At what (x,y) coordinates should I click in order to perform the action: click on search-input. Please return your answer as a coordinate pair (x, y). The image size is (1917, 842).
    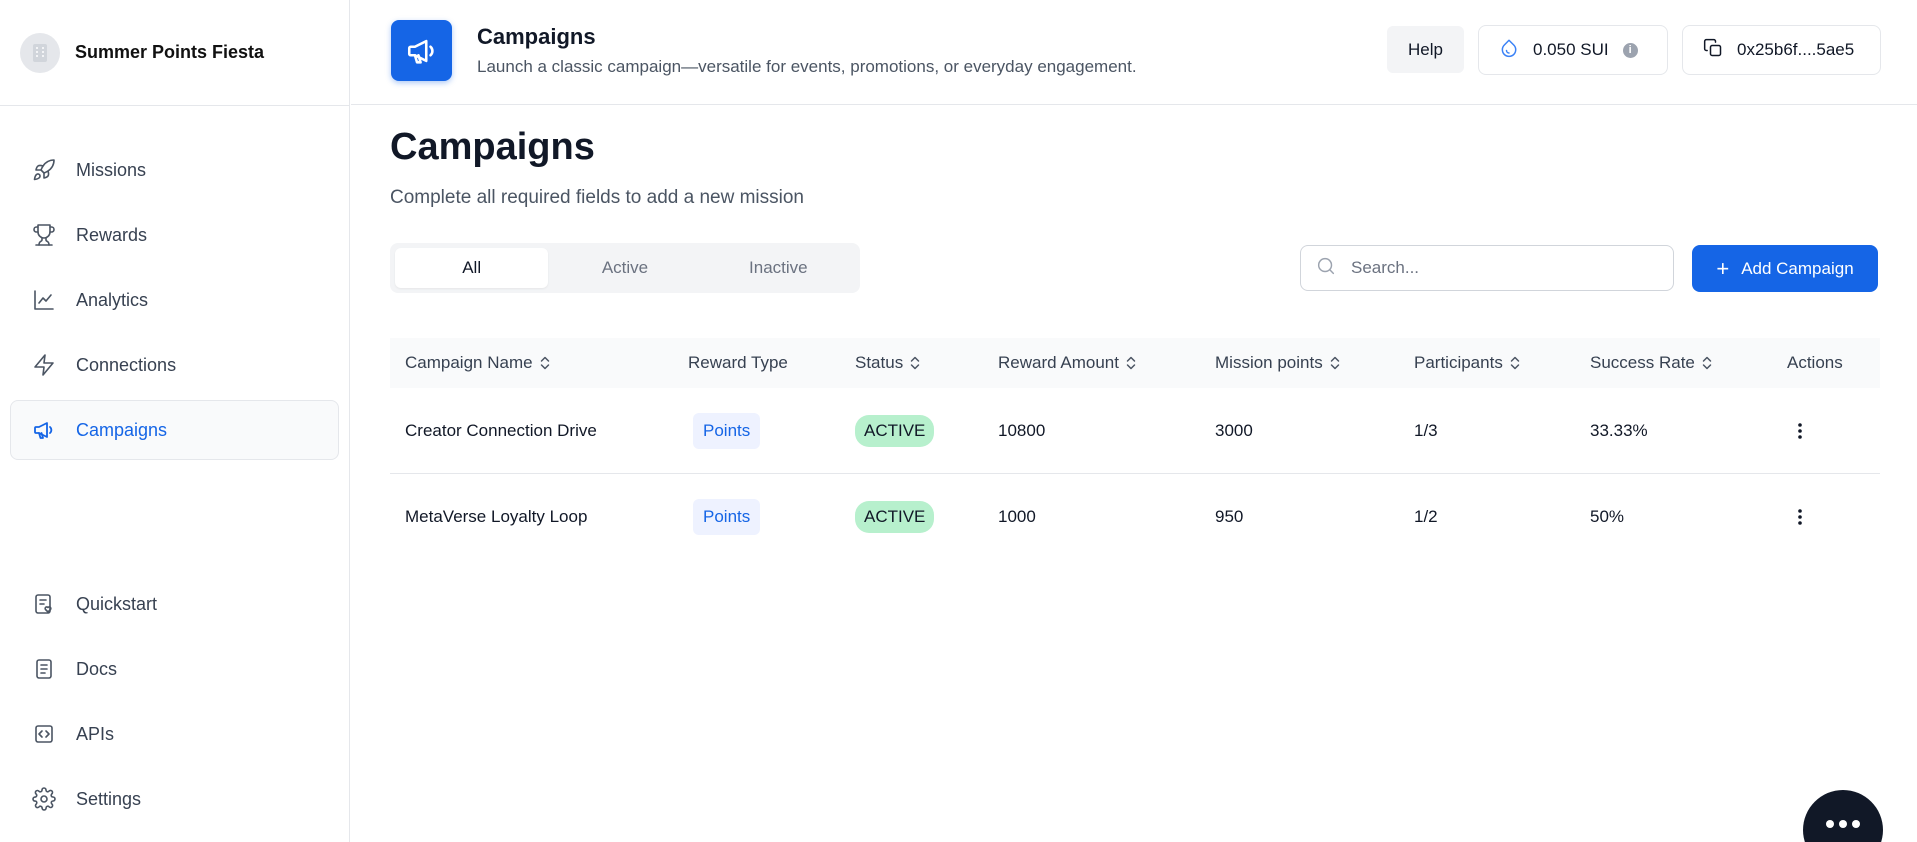
    Looking at the image, I should click on (1501, 268).